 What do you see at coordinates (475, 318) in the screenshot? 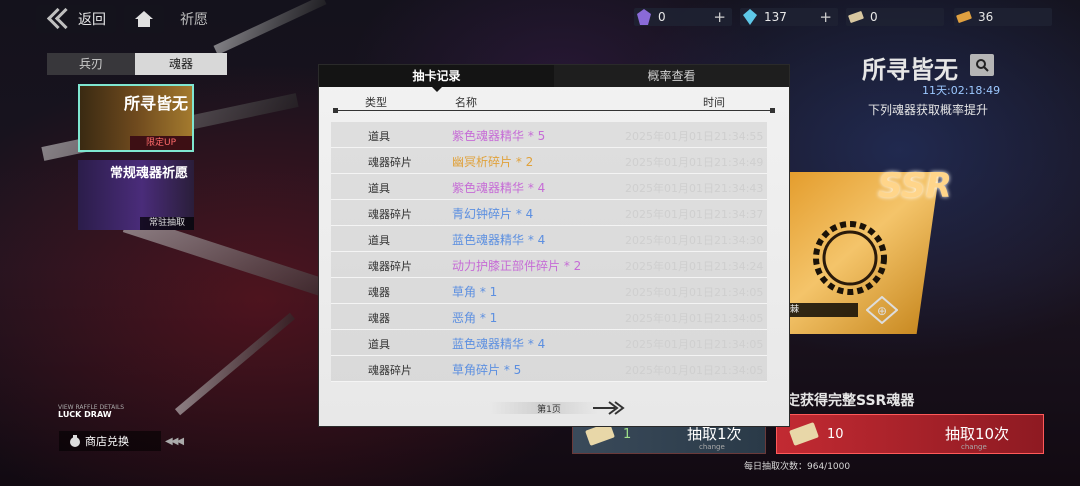
I see `record-name: 恶角 * 1` at bounding box center [475, 318].